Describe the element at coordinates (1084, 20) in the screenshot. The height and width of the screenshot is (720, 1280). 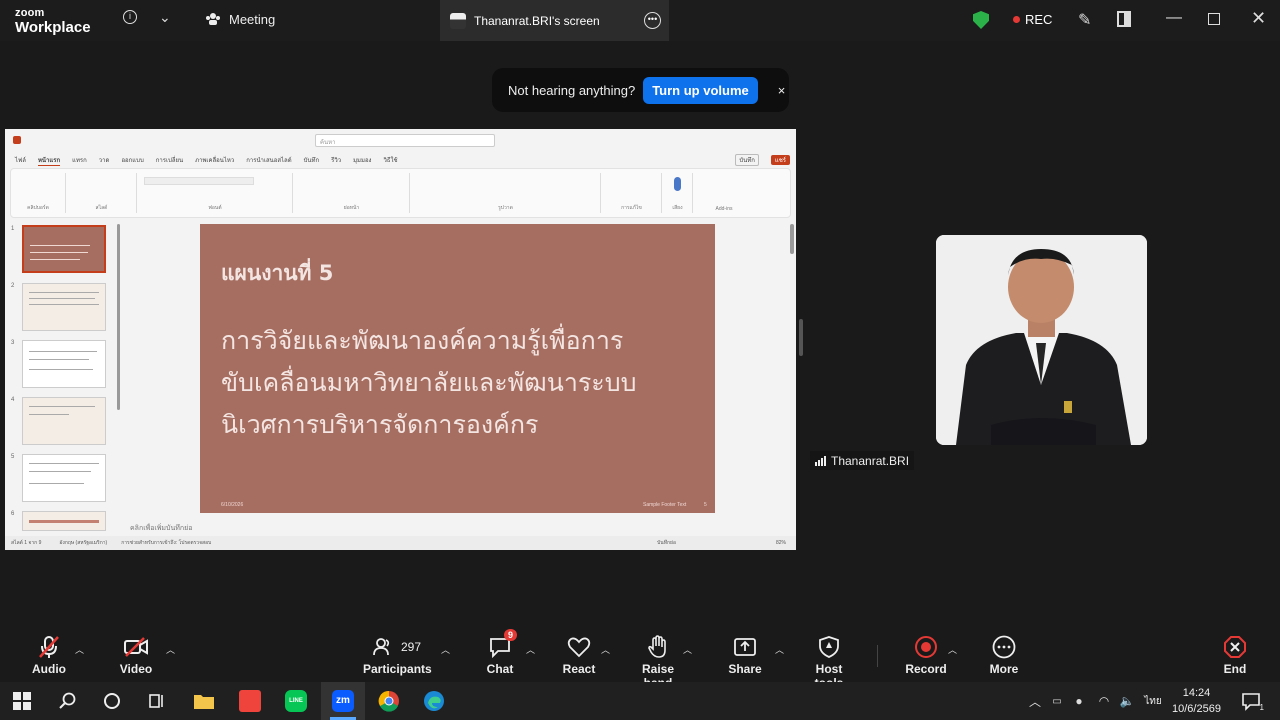
I see `annotate-pencil-icon: ✎` at that location.